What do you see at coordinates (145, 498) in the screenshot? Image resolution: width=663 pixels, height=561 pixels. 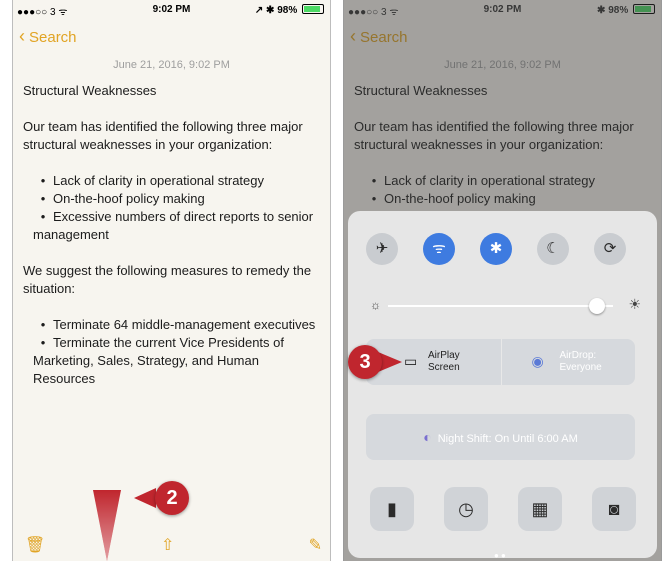 I see `callout-pointer` at bounding box center [145, 498].